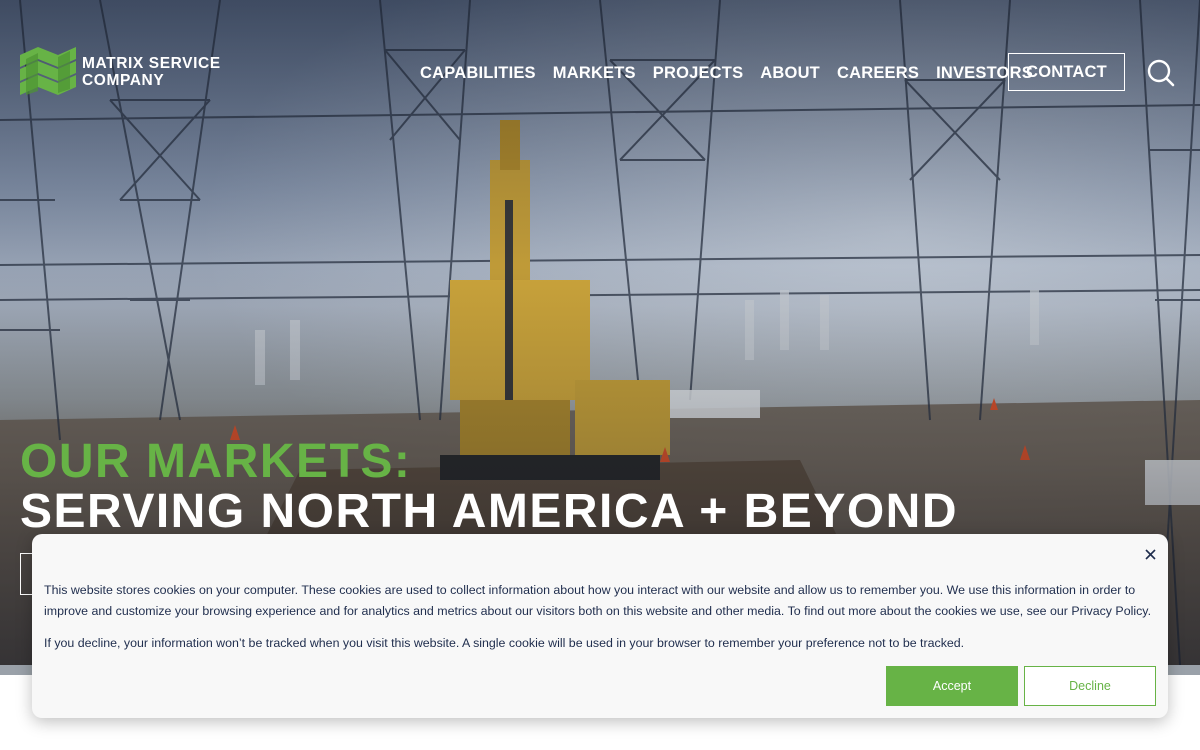  What do you see at coordinates (478, 73) in the screenshot?
I see `nav-capabilities: CAPABILITIES` at bounding box center [478, 73].